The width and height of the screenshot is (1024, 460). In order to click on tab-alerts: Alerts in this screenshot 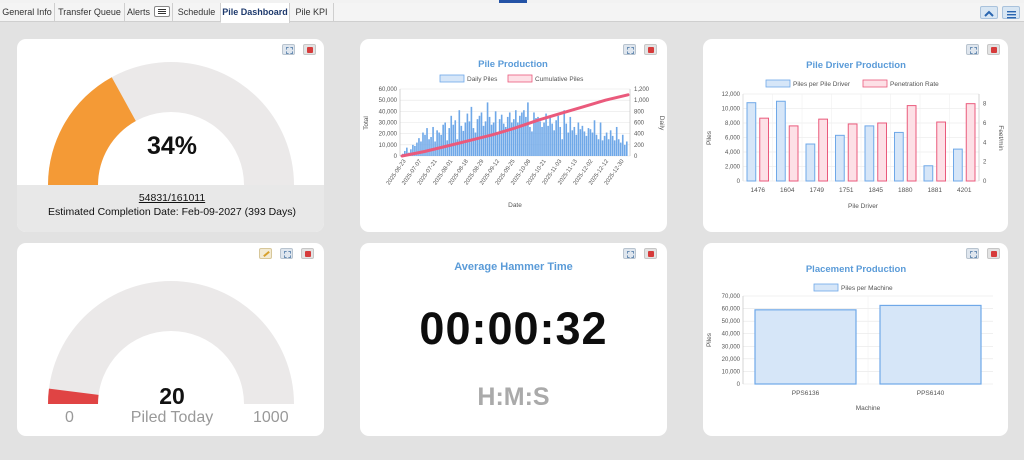, I will do `click(149, 12)`.